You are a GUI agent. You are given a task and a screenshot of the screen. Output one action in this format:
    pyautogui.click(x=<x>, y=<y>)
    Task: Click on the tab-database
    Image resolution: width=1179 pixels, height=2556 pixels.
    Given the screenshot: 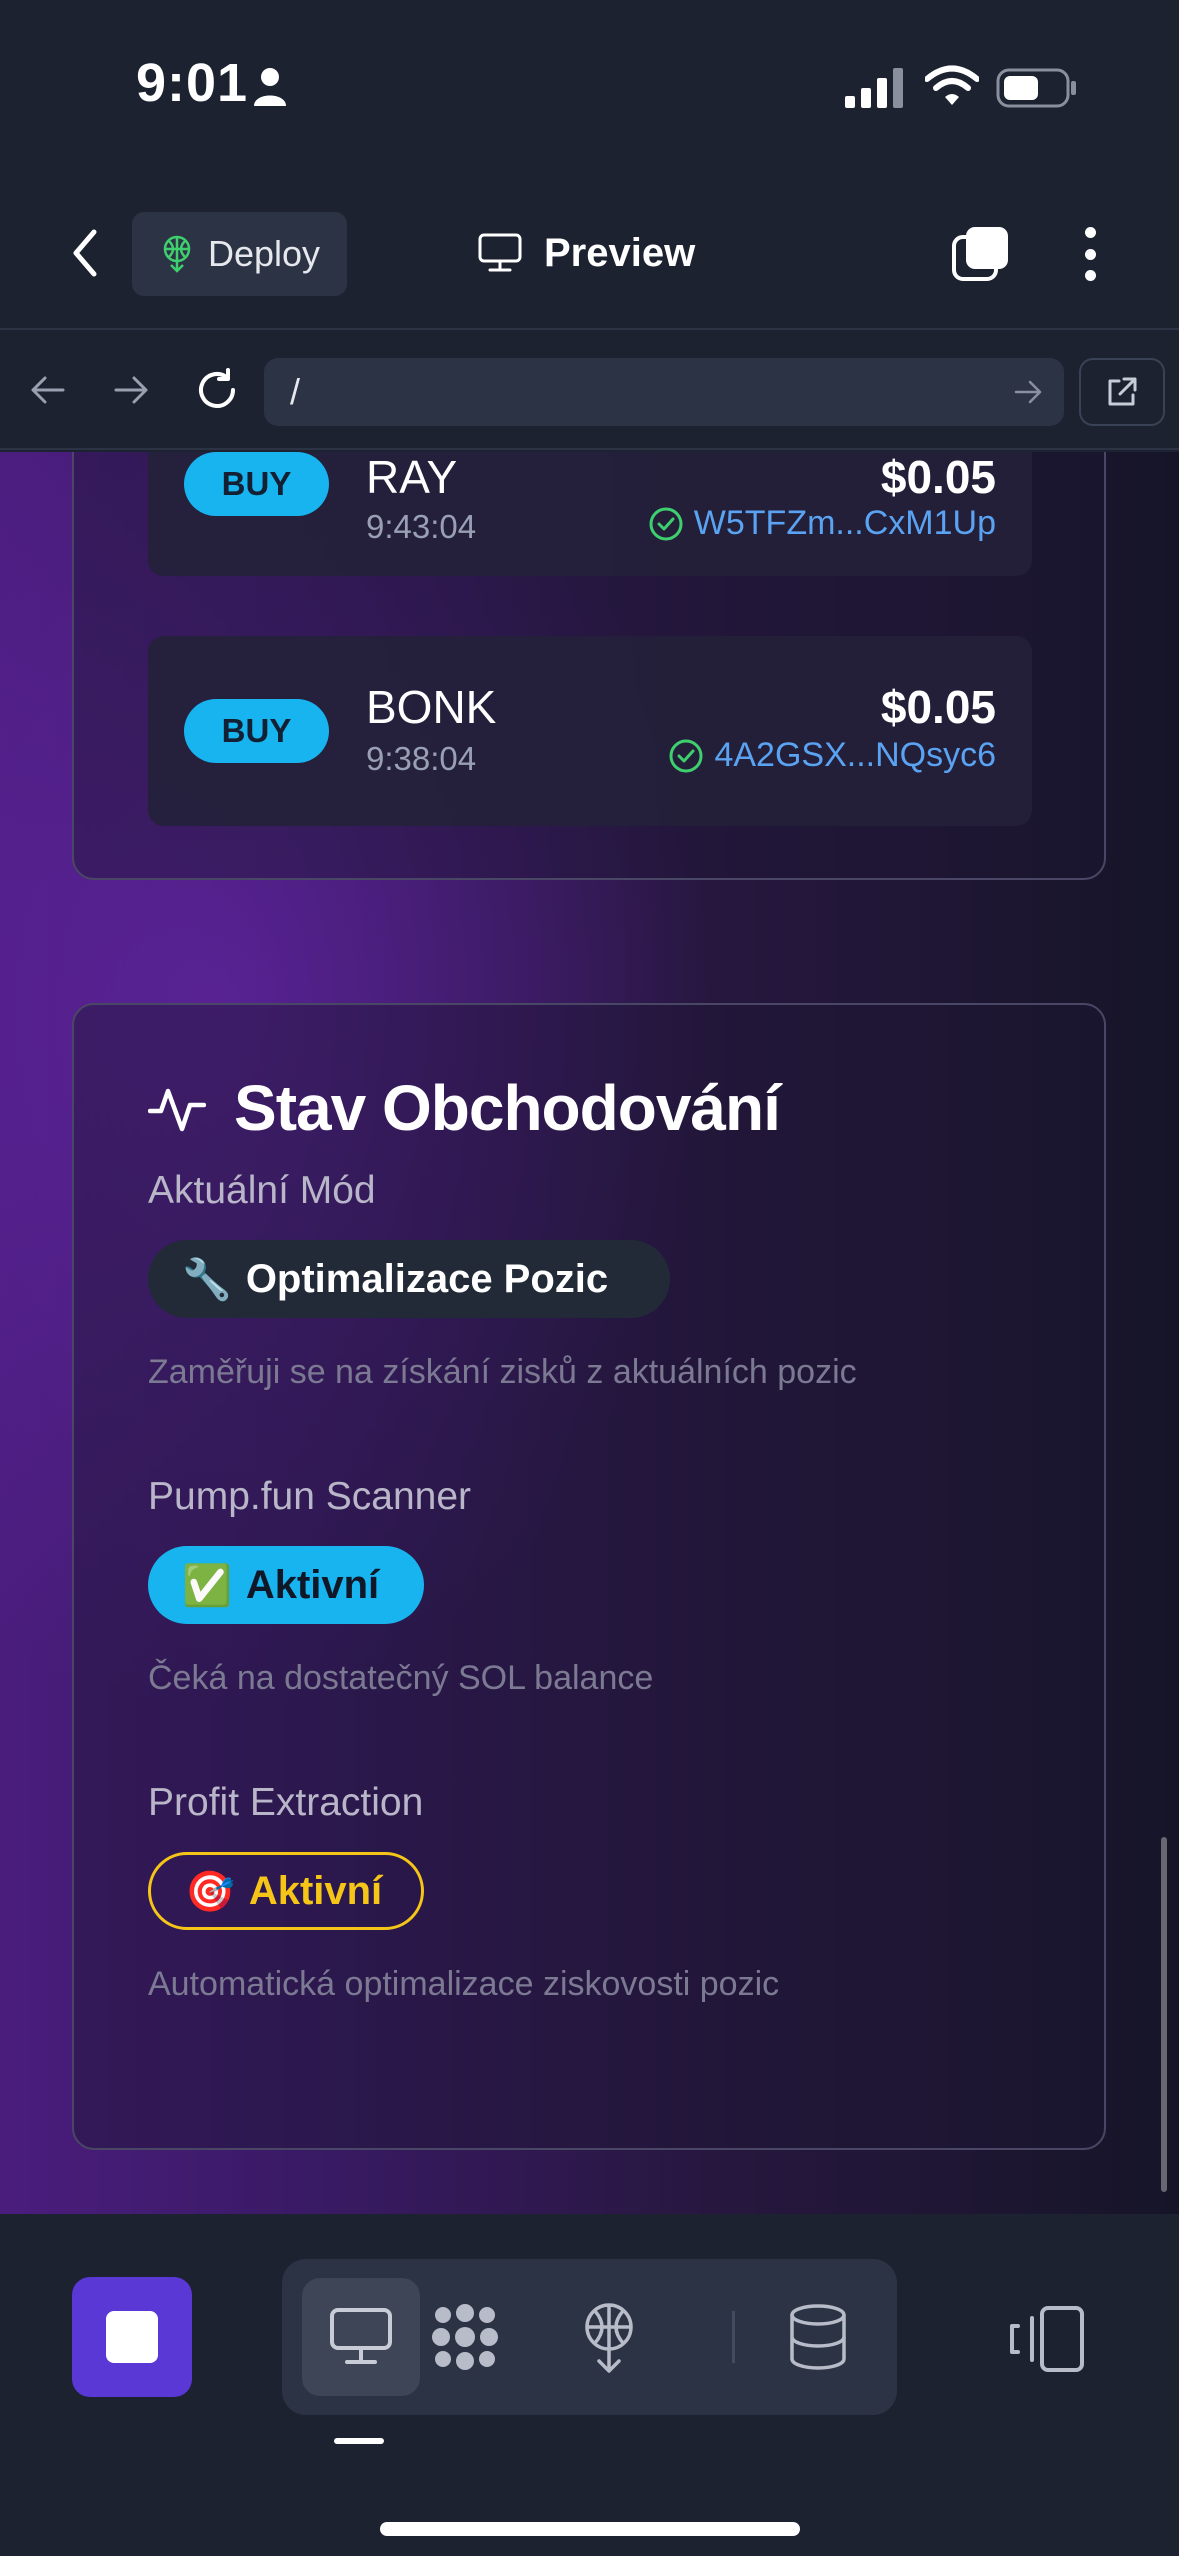 What is the action you would take?
    pyautogui.click(x=818, y=2337)
    